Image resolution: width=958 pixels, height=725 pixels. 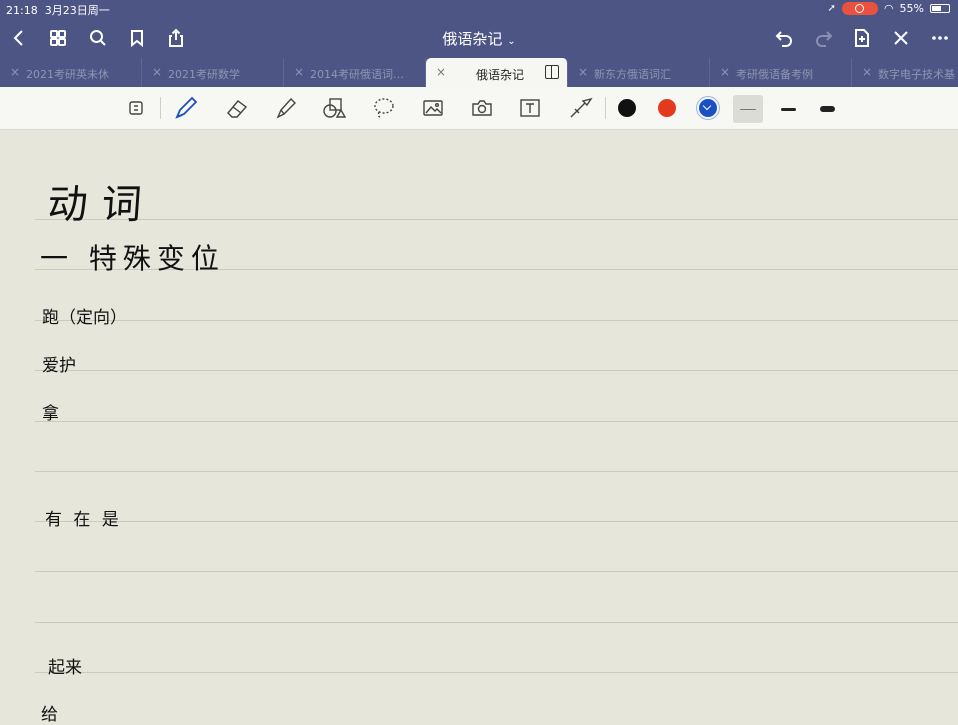 I want to click on text-box-icon, so click(x=530, y=108).